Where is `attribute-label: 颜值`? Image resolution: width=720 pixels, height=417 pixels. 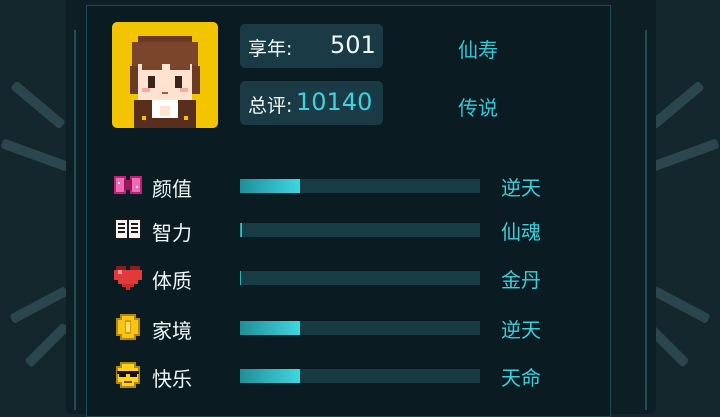 attribute-label: 颜值 is located at coordinates (172, 189).